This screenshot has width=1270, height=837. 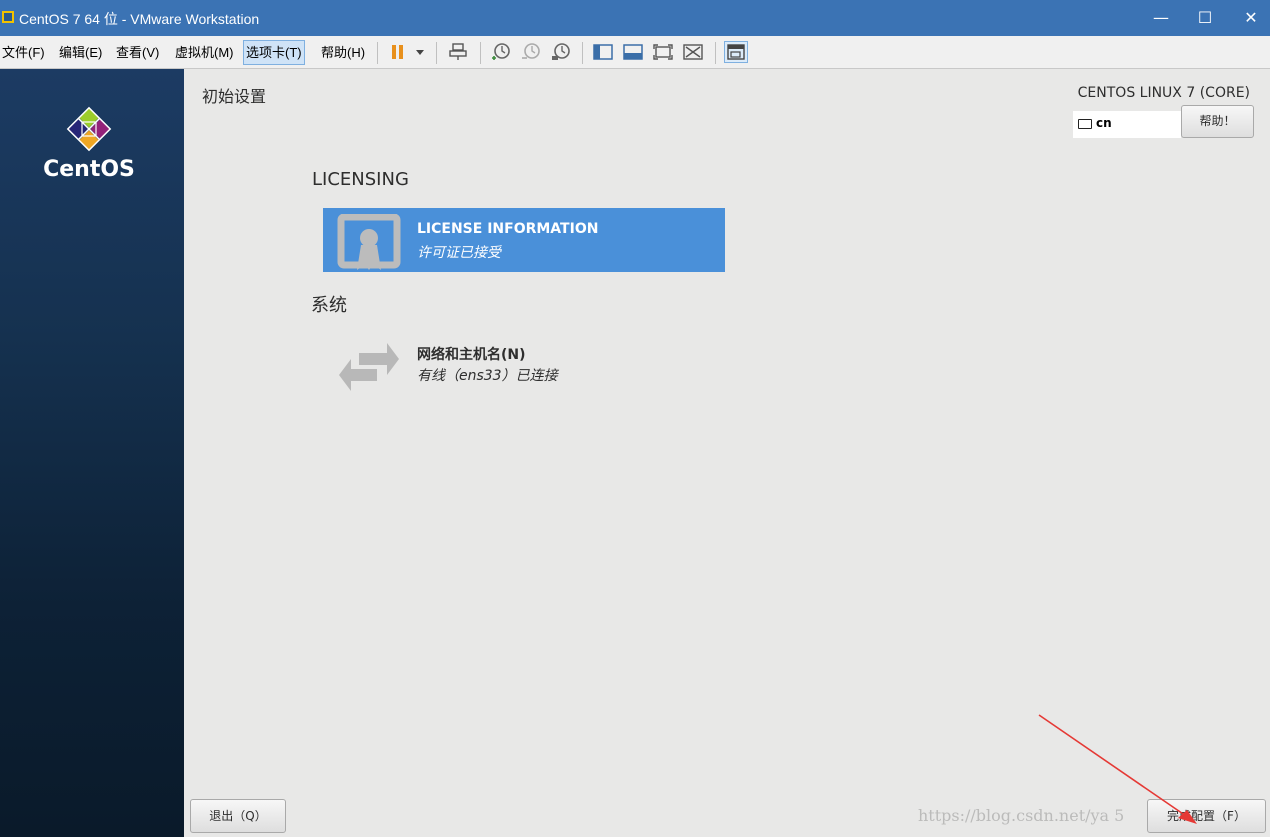 I want to click on centos-logo-text: CentOS, so click(x=89, y=169).